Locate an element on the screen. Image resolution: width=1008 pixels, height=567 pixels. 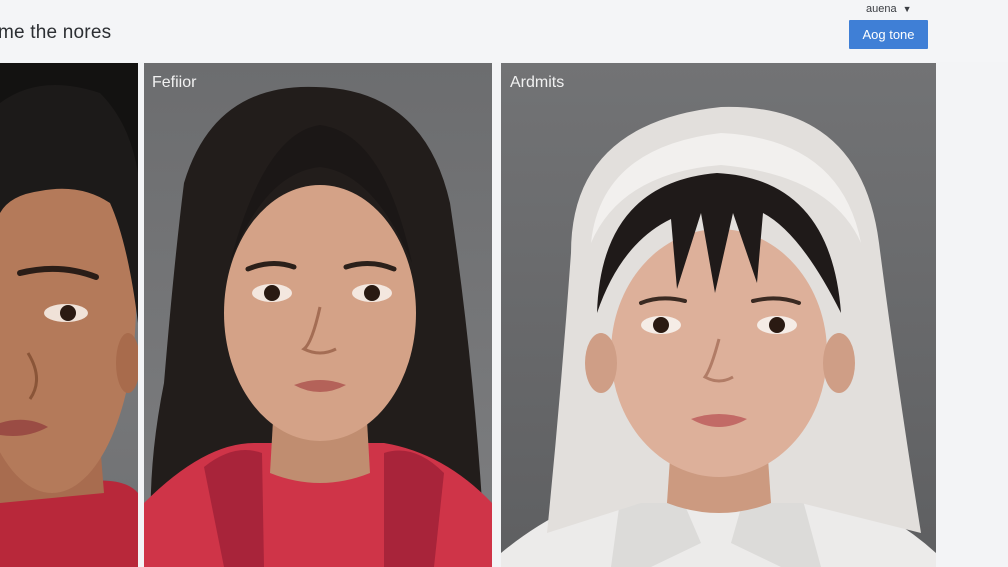
top-toolbar: me the nores auena ▼ Aog tone is located at coordinates (504, 31).